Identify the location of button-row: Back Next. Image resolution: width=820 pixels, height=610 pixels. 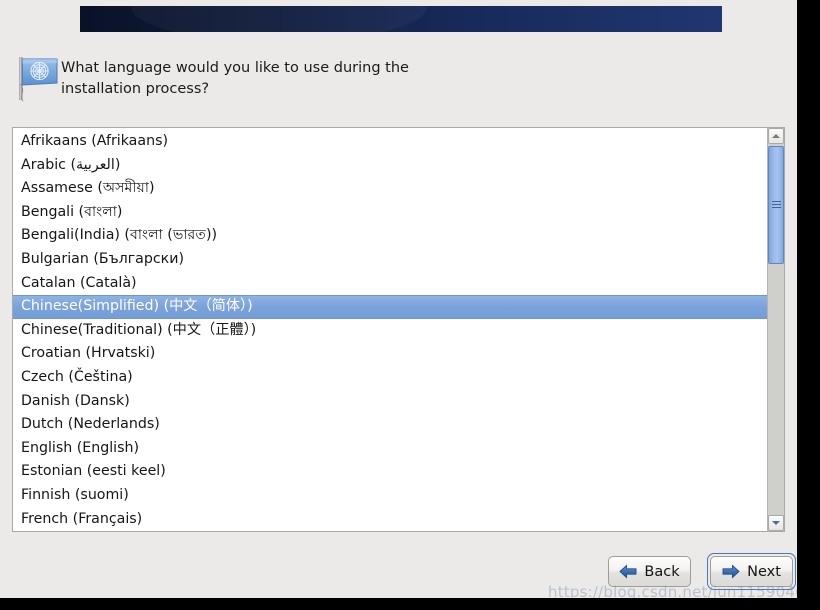
(398, 573).